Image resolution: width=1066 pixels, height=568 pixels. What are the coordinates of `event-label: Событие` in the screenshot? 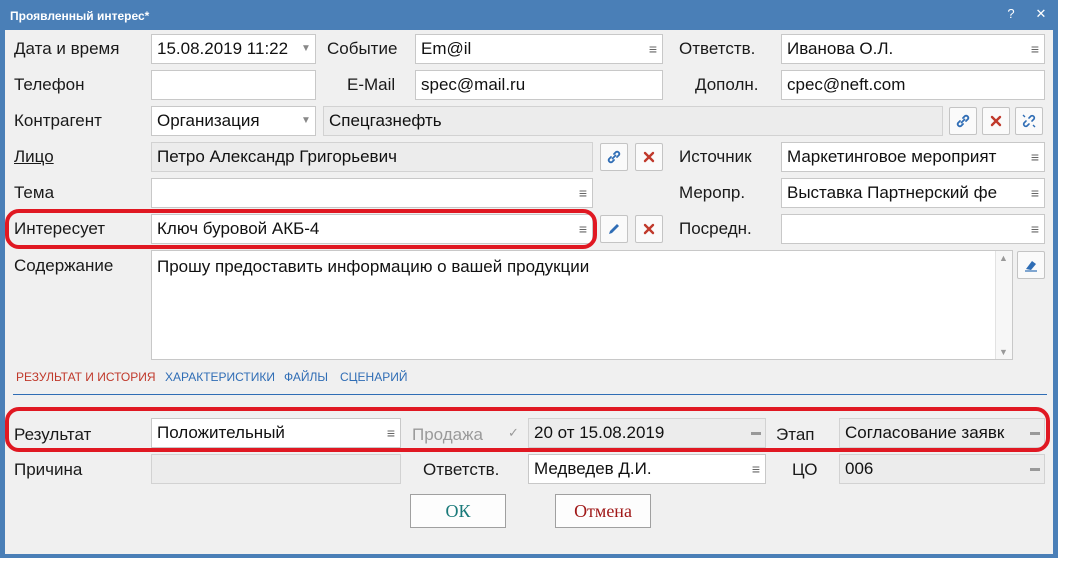 It's located at (362, 48).